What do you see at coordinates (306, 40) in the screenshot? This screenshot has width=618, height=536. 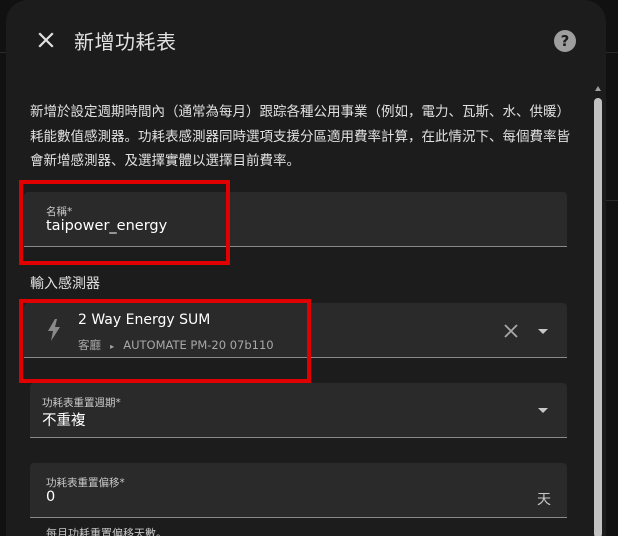 I see `dialog-header: 新增功耗表 ?` at bounding box center [306, 40].